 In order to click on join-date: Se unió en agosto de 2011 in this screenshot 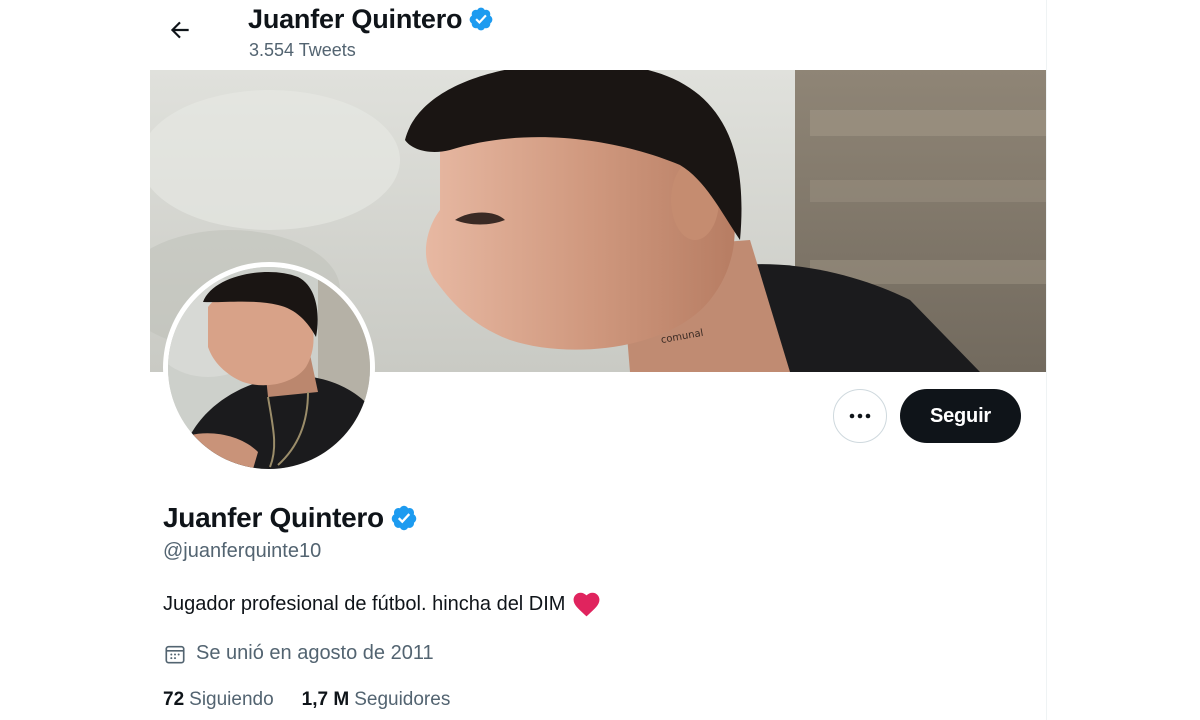, I will do `click(299, 653)`.